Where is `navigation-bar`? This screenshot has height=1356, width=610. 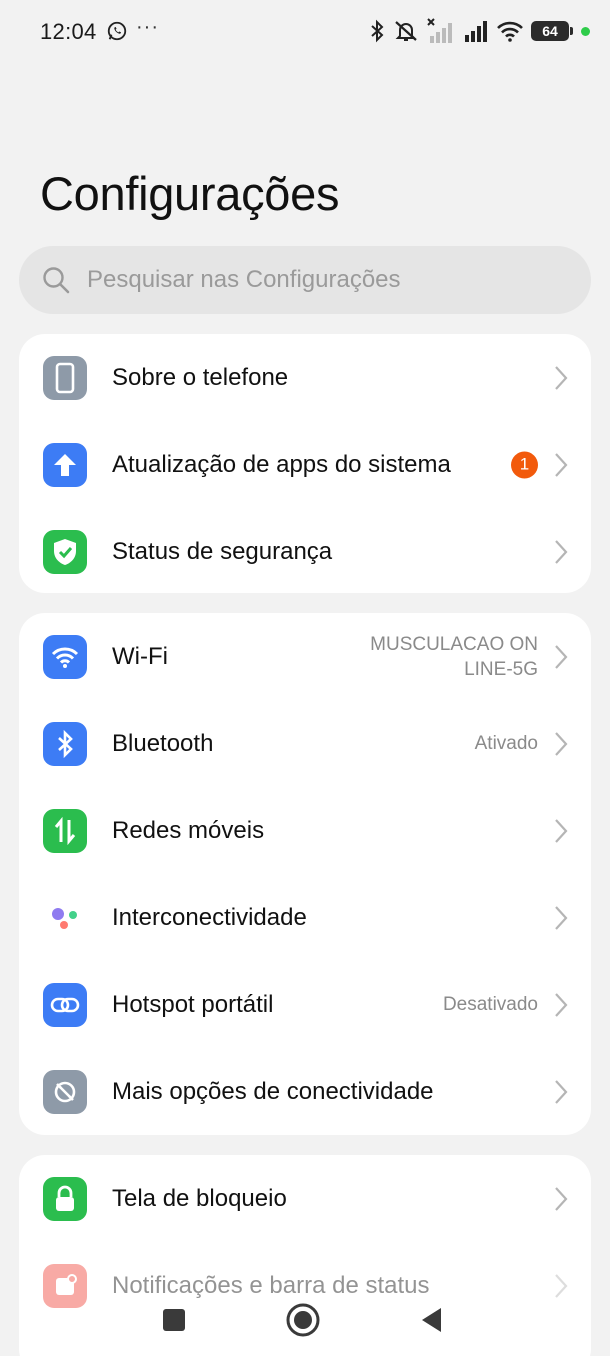 navigation-bar is located at coordinates (305, 1324).